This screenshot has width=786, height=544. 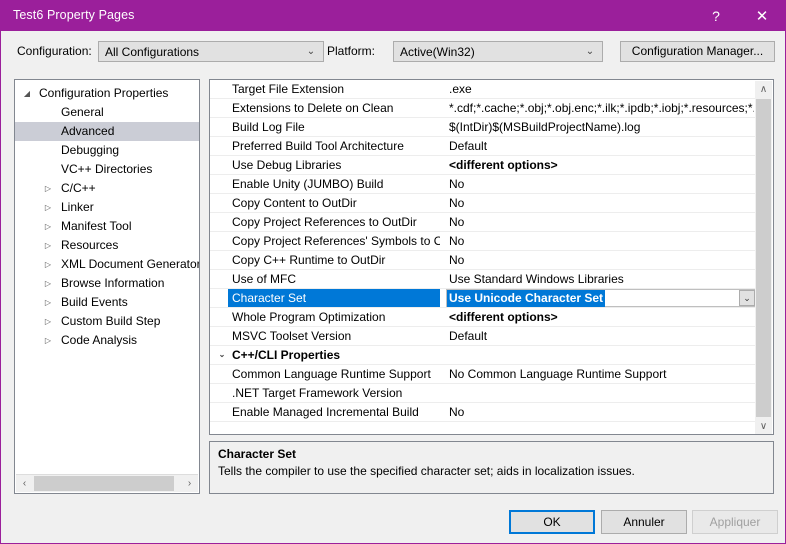 What do you see at coordinates (107, 188) in the screenshot?
I see `sidebar-item-c-c: ▷ C/C++` at bounding box center [107, 188].